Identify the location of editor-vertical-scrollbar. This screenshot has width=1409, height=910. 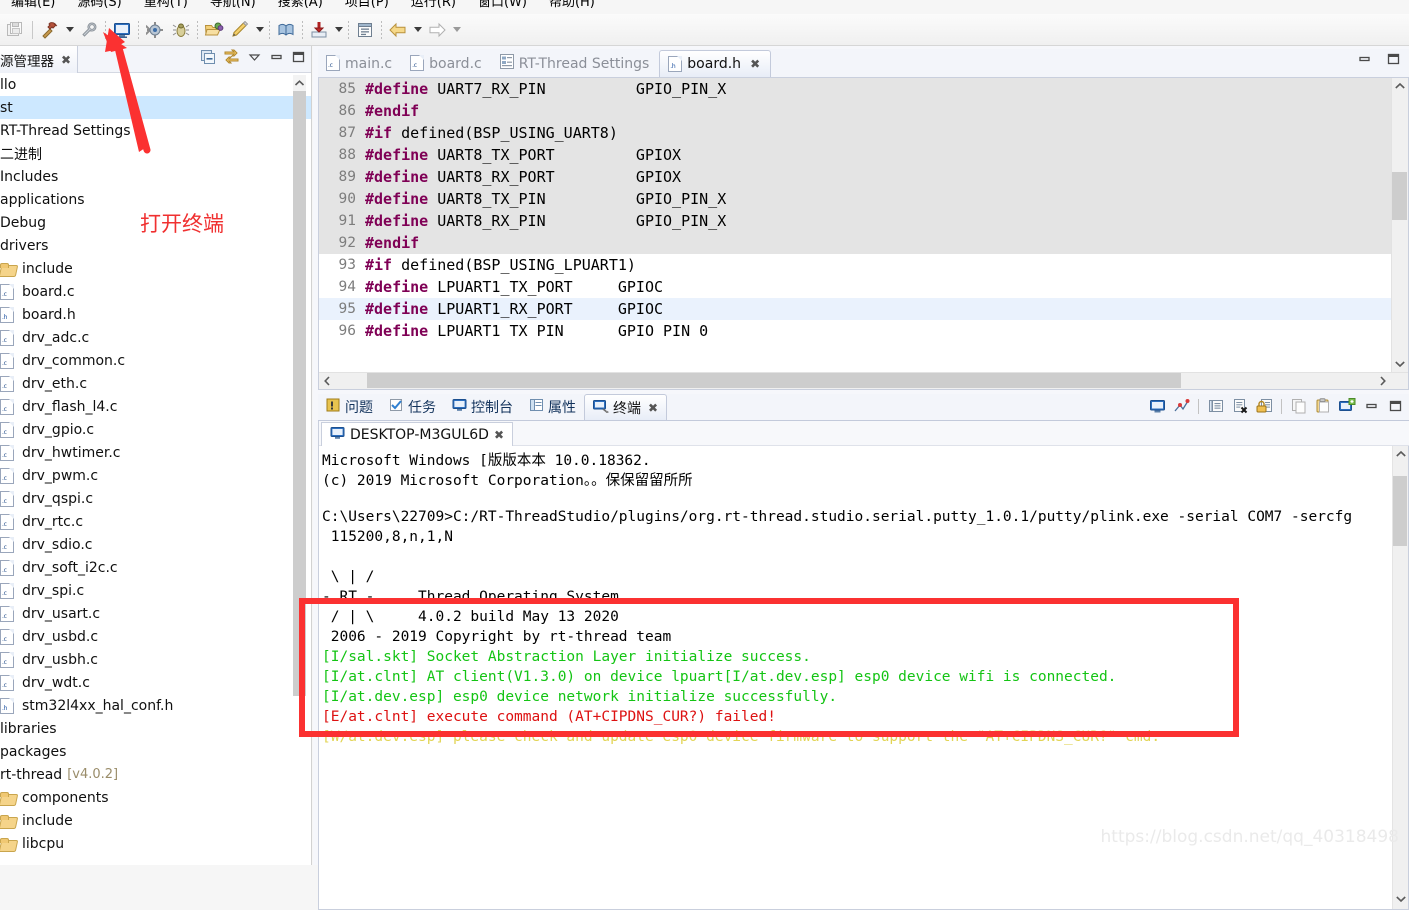
(1399, 226).